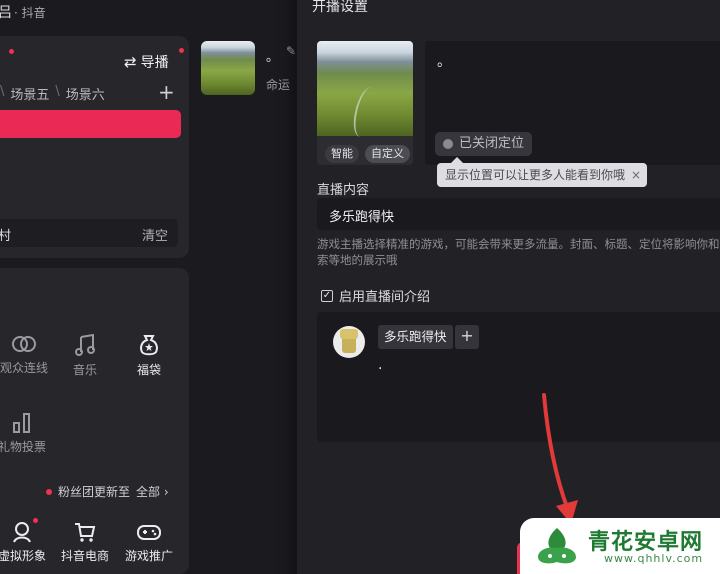 The height and width of the screenshot is (574, 720). I want to click on tool-ecommerce: 抖音电商, so click(85, 542).